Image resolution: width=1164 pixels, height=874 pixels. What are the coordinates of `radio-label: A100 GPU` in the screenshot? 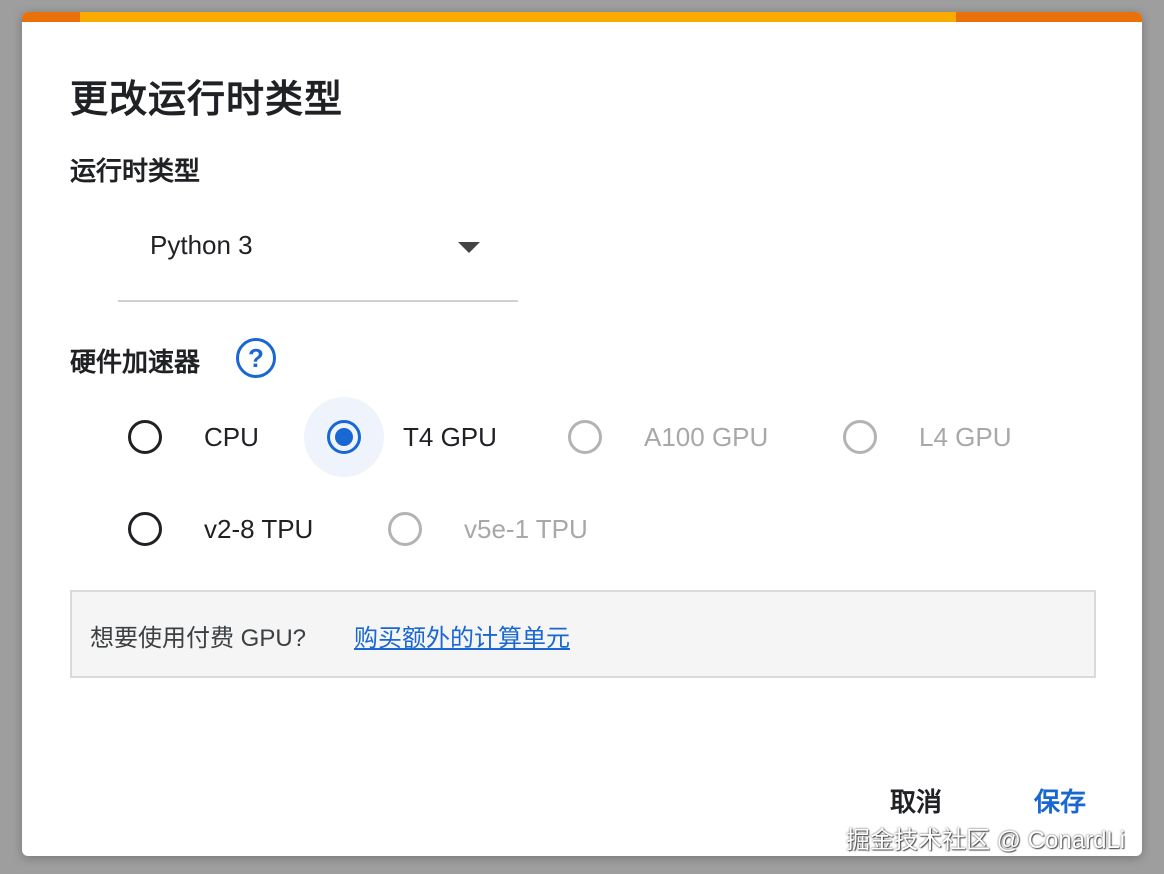 It's located at (706, 437).